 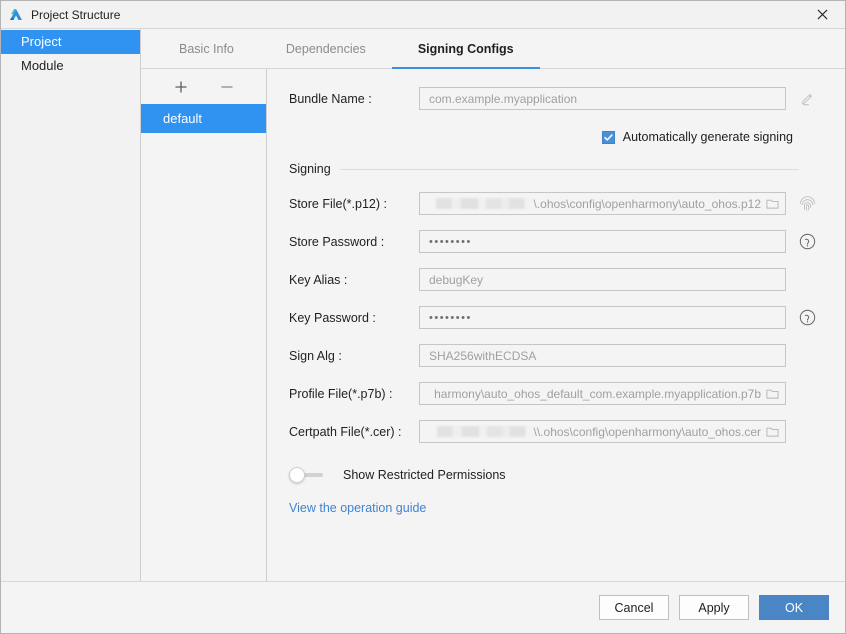 What do you see at coordinates (602, 317) in the screenshot?
I see `key-password-input: ••••••••` at bounding box center [602, 317].